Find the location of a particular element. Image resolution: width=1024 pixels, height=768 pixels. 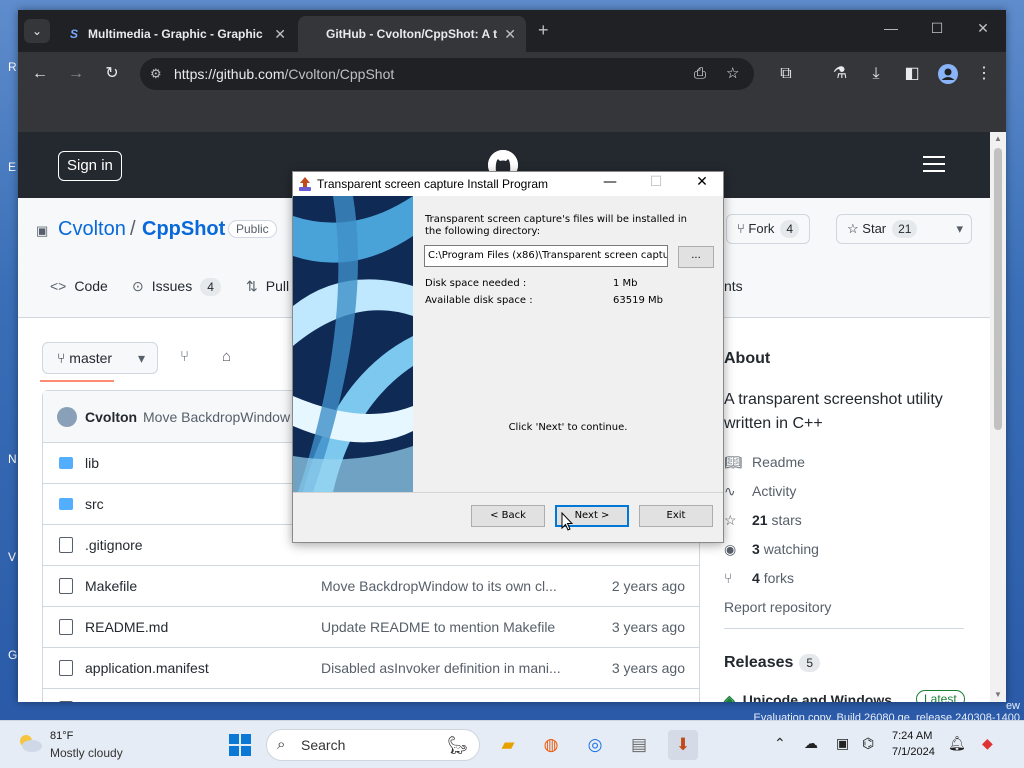

taskbar-search: ⌕ Search 🦕︎ is located at coordinates (373, 745).